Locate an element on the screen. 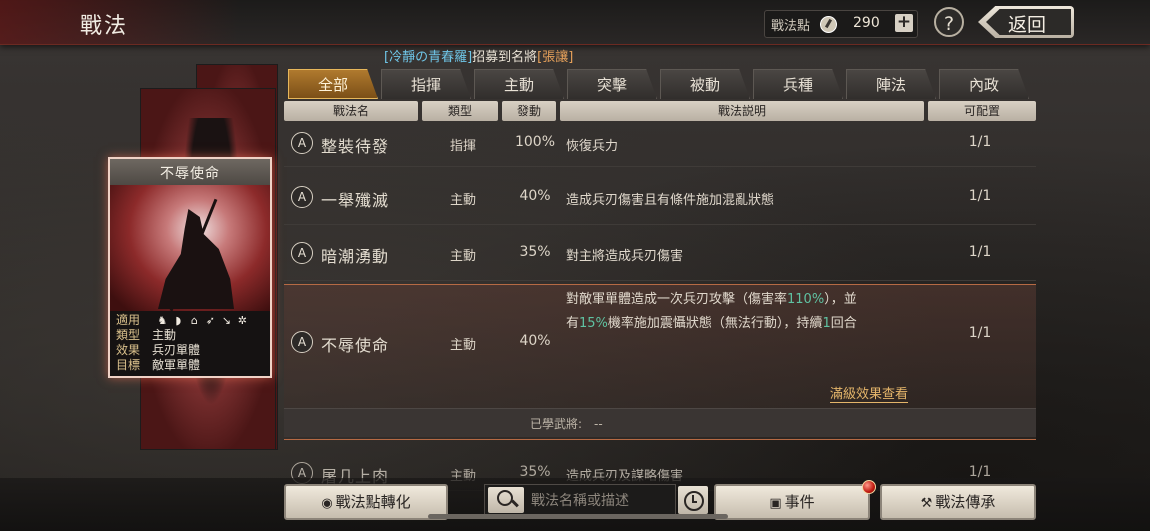 This screenshot has height=531, width=1150. tactic-desc-line-2: 有15%機率施加震懾狀態（無法行動），持續1回合 is located at coordinates (711, 323).